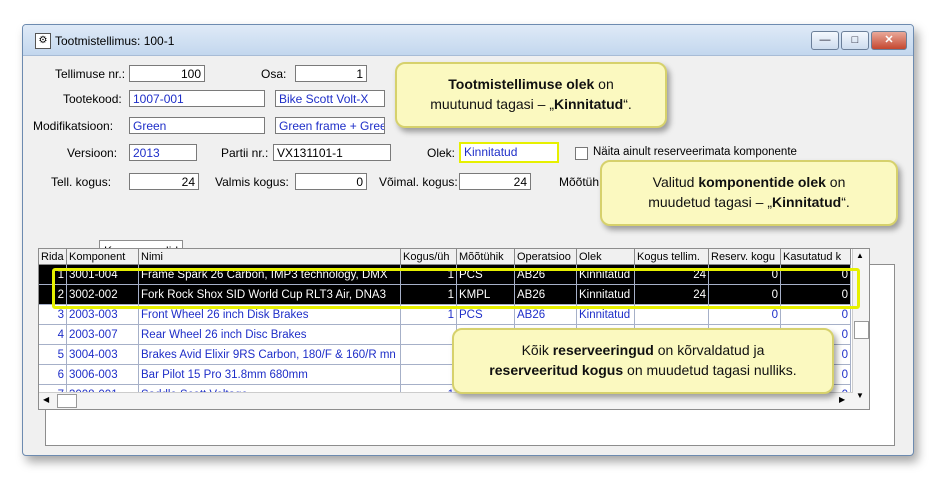 Image resolution: width=942 pixels, height=479 pixels. What do you see at coordinates (92, 153) in the screenshot?
I see `version-label: Versioon:` at bounding box center [92, 153].